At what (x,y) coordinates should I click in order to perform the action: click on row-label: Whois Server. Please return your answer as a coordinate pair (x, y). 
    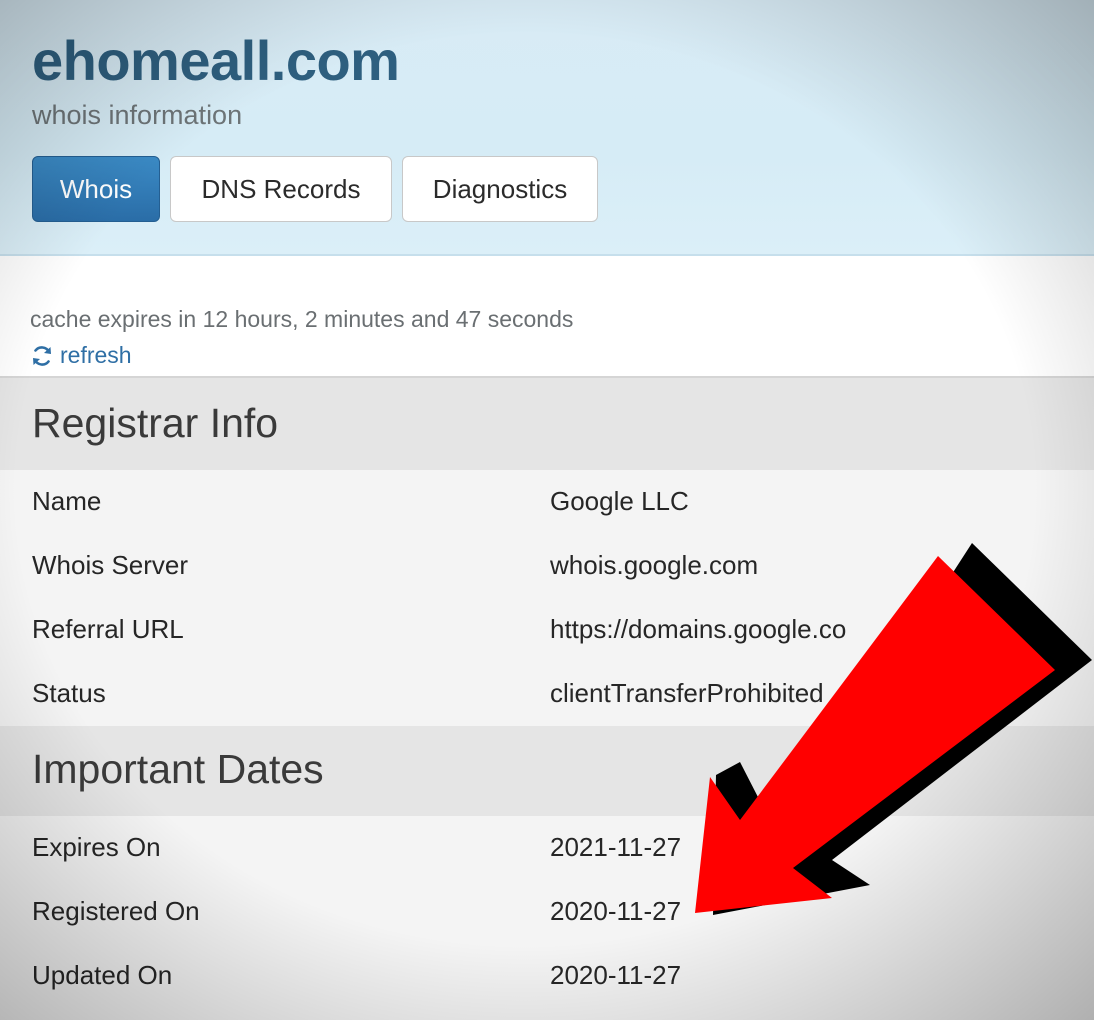
    Looking at the image, I should click on (110, 565).